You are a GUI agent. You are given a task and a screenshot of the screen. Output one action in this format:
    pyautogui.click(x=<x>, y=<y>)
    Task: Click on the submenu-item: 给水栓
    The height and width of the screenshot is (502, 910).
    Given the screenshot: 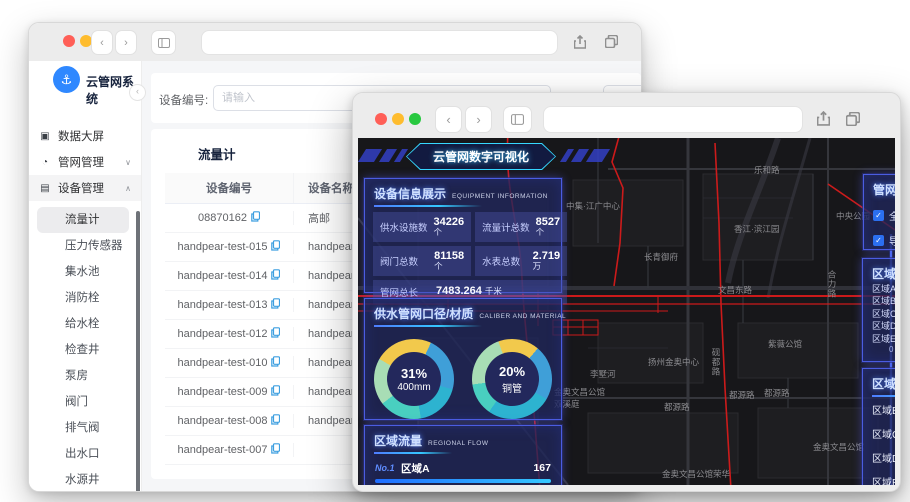 What is the action you would take?
    pyautogui.click(x=83, y=324)
    